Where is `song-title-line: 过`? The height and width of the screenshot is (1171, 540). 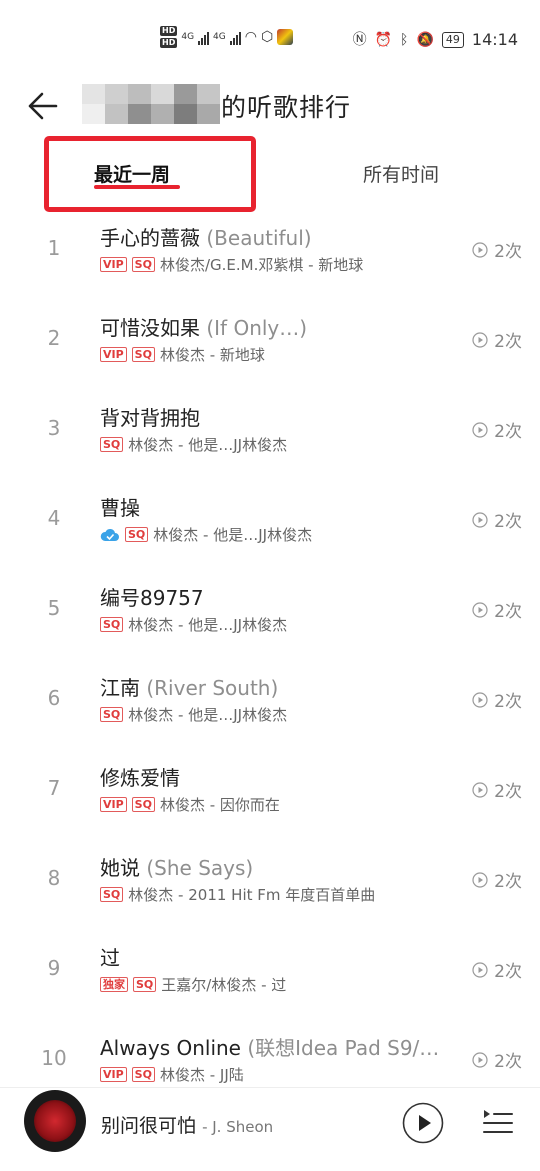
song-title-line: 过 is located at coordinates (110, 956).